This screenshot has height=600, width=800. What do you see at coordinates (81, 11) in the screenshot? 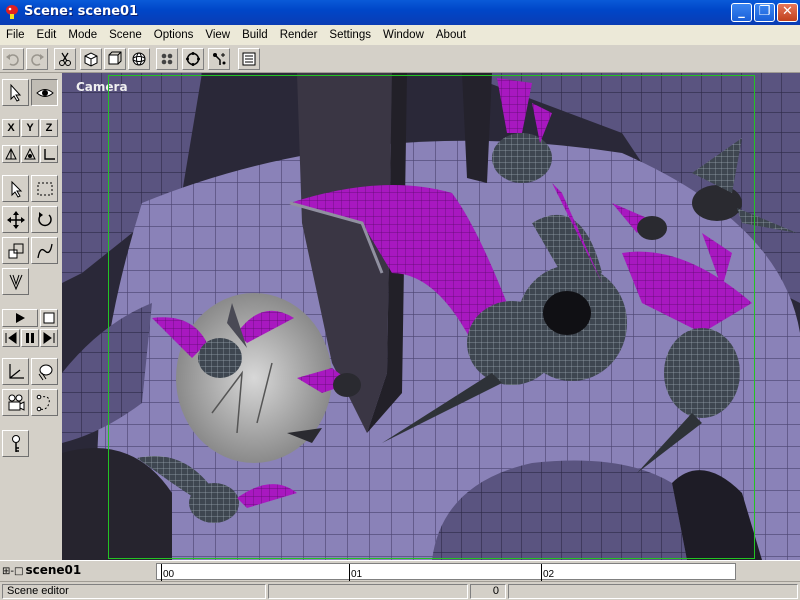
I see `window-title: Scene: scene01` at bounding box center [81, 11].